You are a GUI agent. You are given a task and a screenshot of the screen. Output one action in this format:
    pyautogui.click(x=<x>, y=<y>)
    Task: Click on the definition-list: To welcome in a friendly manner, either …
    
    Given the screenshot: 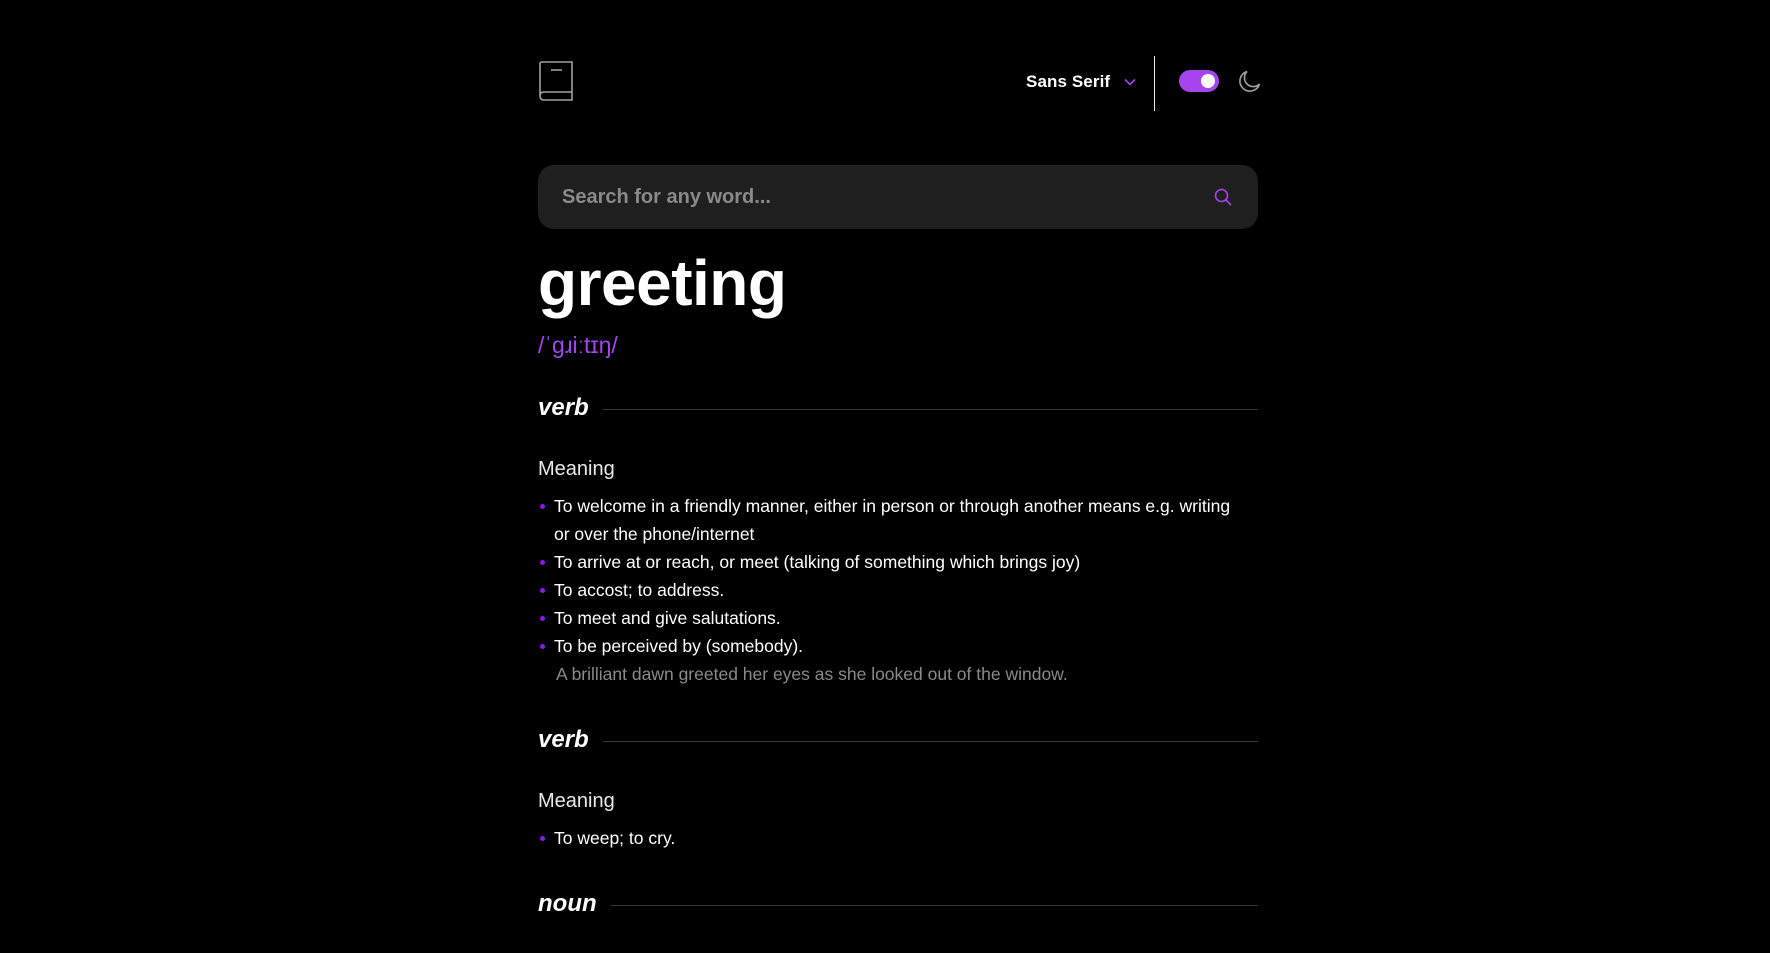 What is the action you would take?
    pyautogui.click(x=888, y=590)
    